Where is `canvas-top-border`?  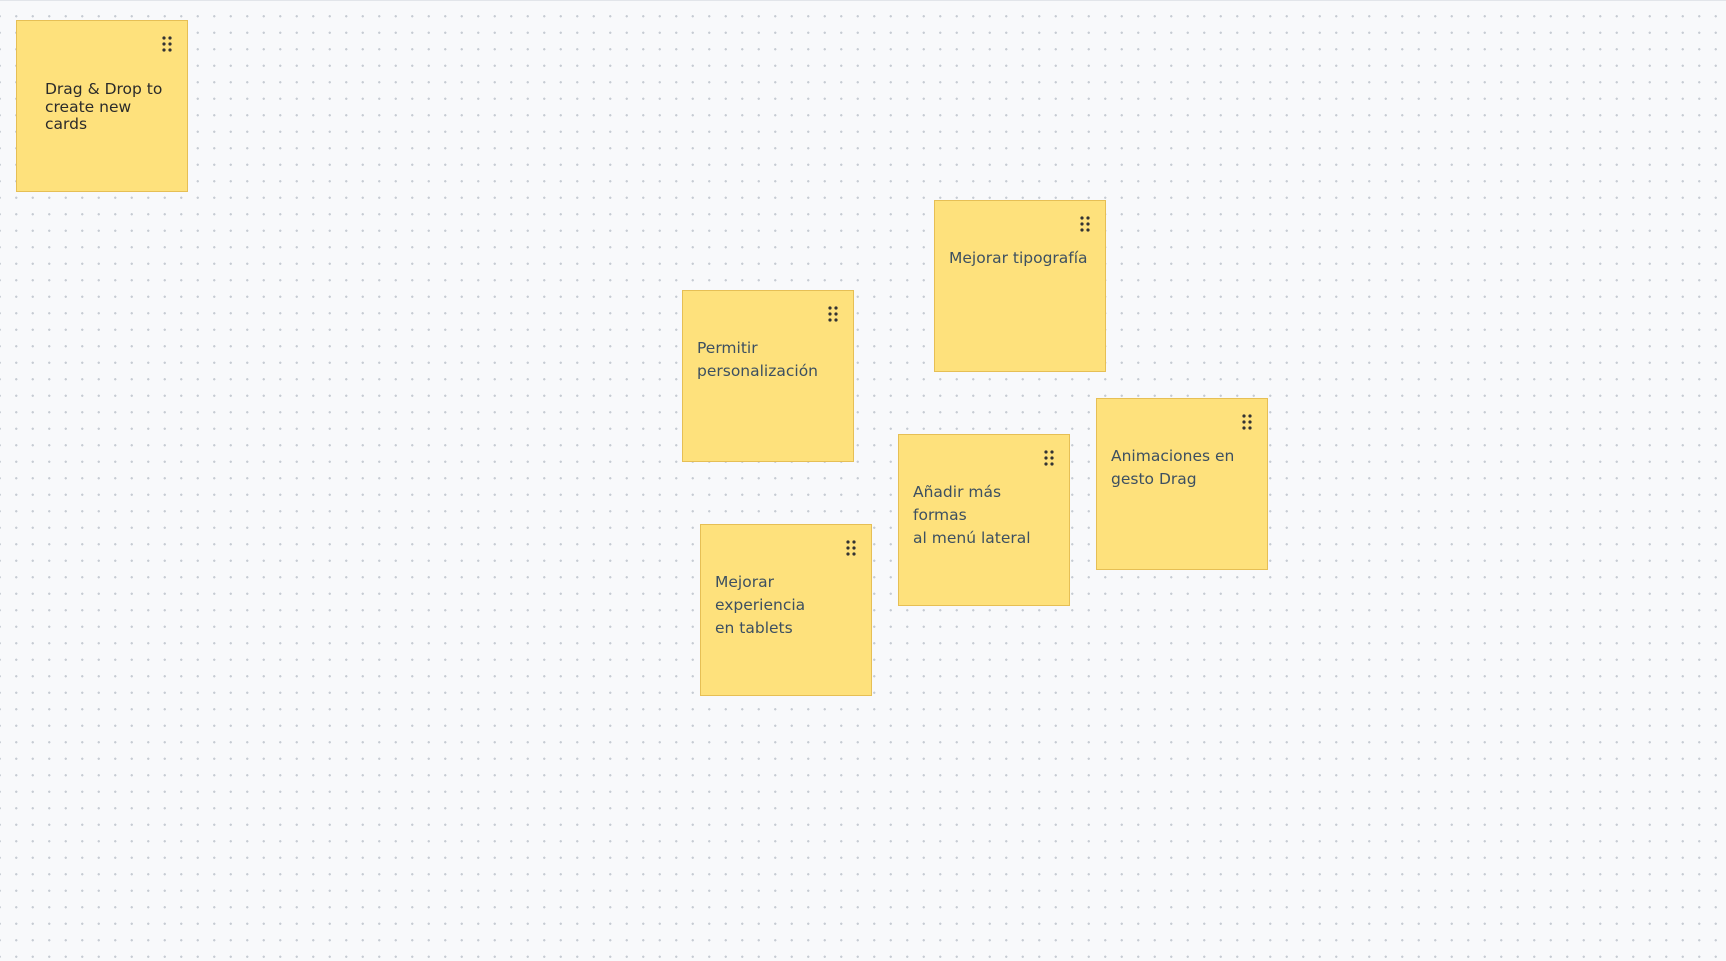
canvas-top-border is located at coordinates (863, 0).